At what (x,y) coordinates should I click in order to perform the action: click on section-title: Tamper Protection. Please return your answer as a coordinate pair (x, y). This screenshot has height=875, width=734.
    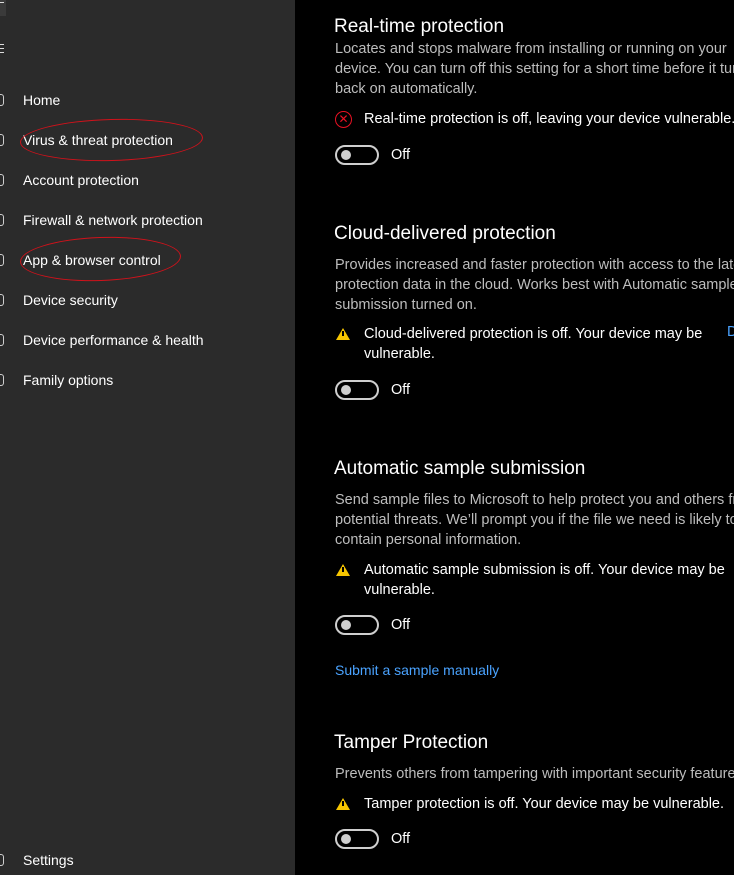
    Looking at the image, I should click on (411, 742).